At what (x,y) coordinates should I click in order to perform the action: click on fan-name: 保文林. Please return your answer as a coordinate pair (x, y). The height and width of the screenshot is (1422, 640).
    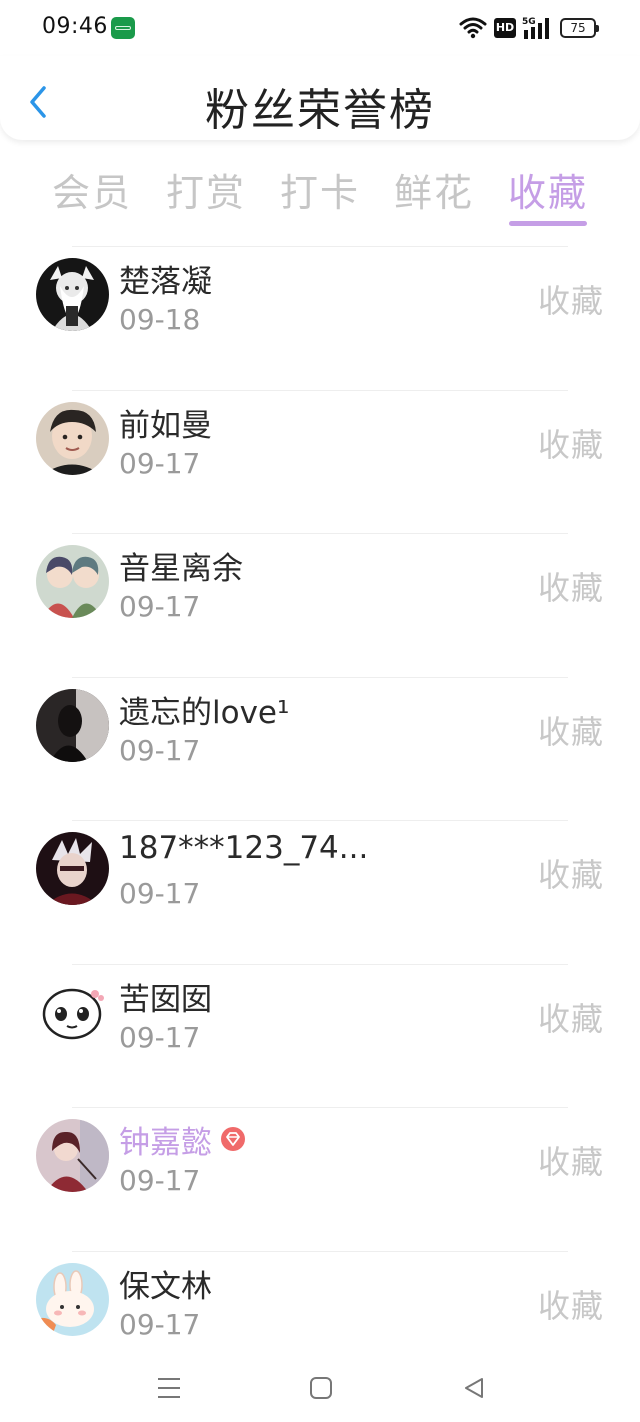
    Looking at the image, I should click on (165, 1286).